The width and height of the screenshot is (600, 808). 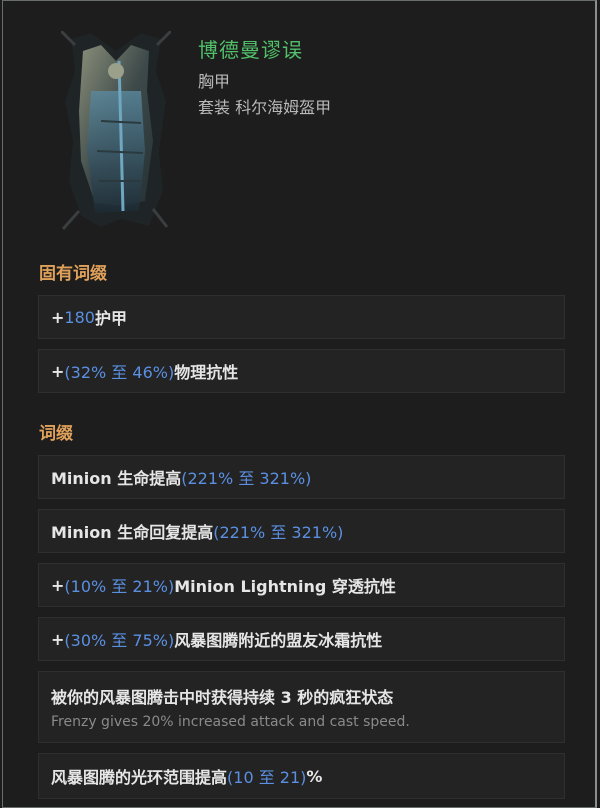 What do you see at coordinates (285, 586) in the screenshot?
I see `lightning-label: Minion Lightning 穿透抗性` at bounding box center [285, 586].